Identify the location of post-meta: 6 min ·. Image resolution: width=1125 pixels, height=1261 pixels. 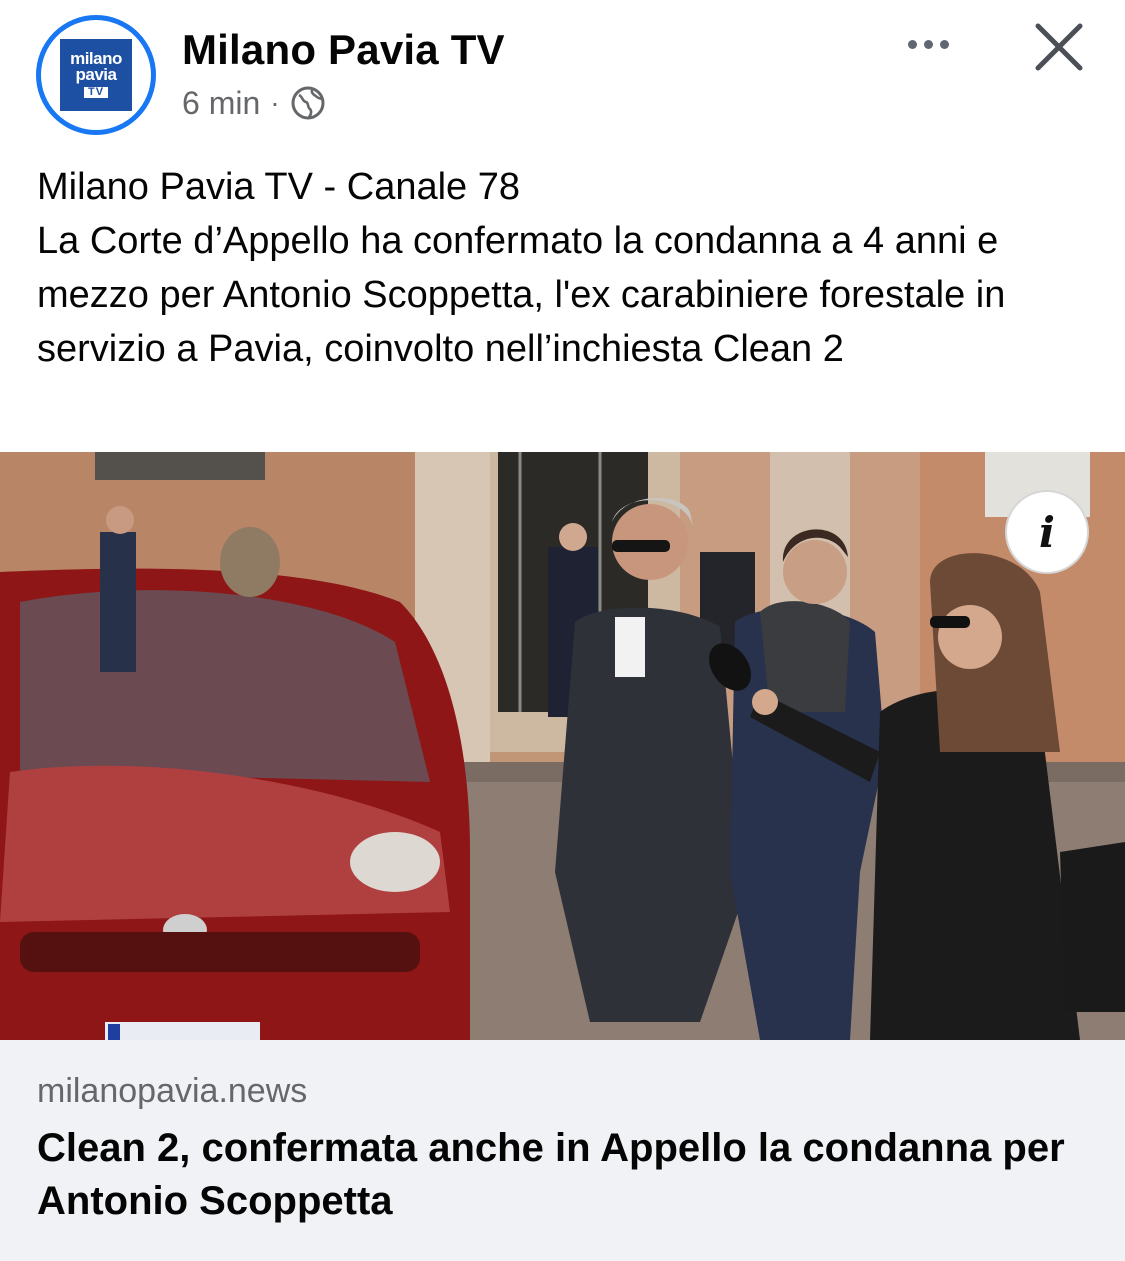
(254, 103).